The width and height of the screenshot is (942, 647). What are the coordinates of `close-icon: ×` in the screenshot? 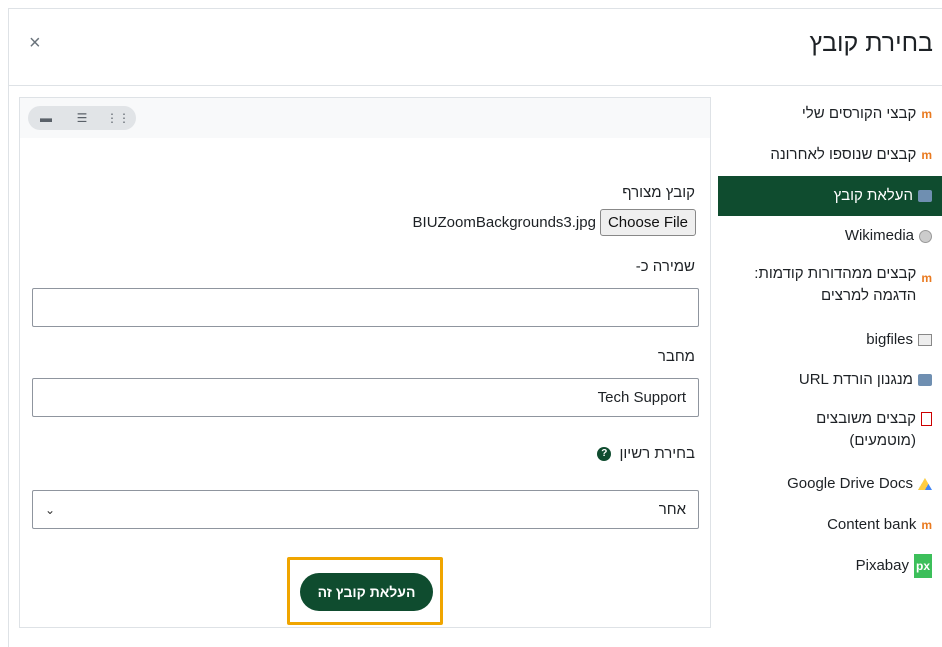 It's located at (35, 43).